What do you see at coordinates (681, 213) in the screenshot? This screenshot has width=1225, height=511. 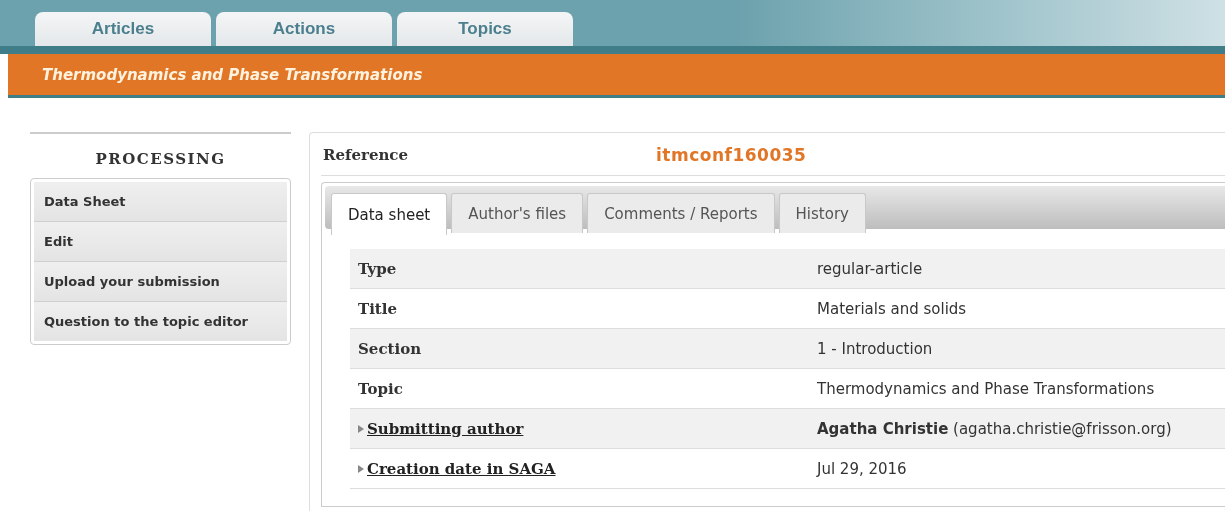 I see `tab: Comments / Reports` at bounding box center [681, 213].